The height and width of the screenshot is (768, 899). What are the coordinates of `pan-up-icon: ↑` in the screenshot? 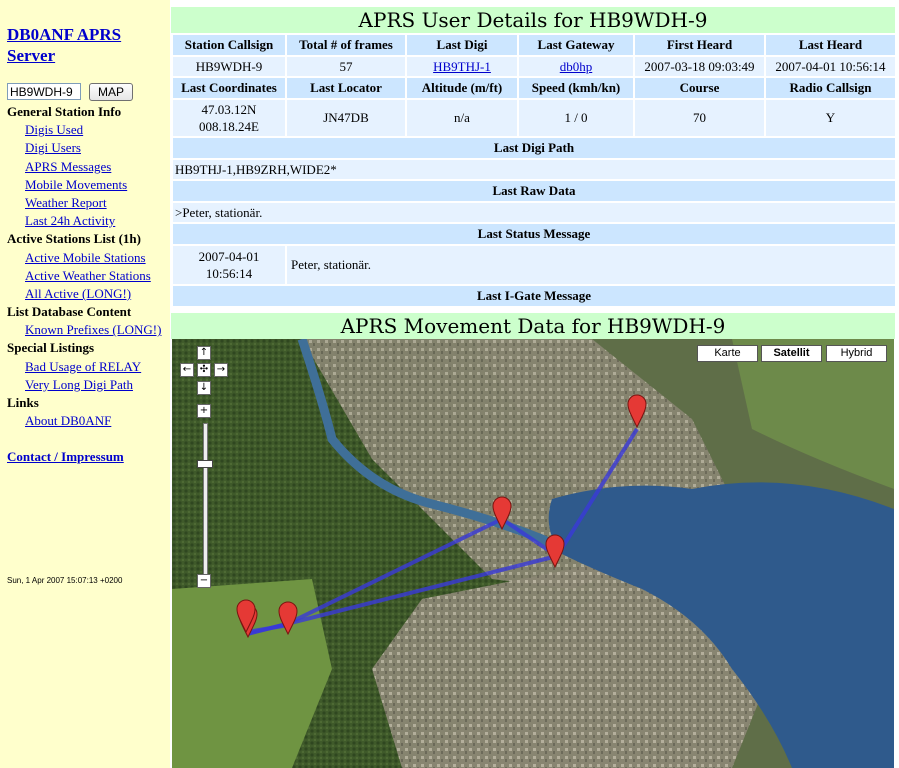 It's located at (204, 353).